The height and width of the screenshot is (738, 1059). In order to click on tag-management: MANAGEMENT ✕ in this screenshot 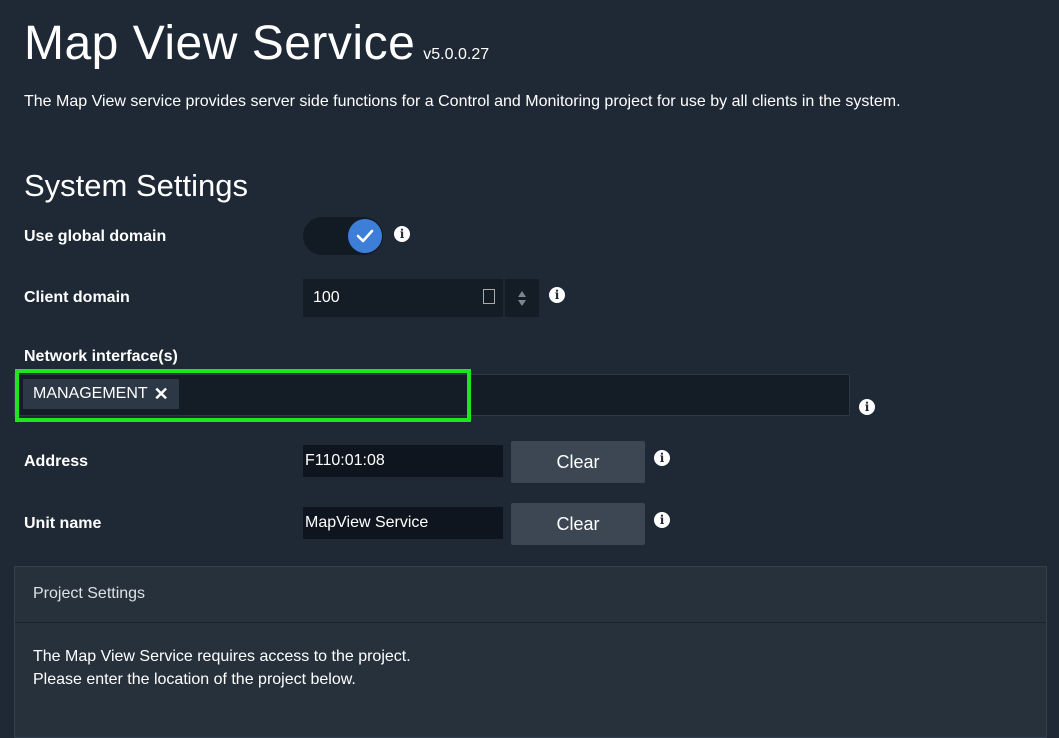, I will do `click(101, 394)`.